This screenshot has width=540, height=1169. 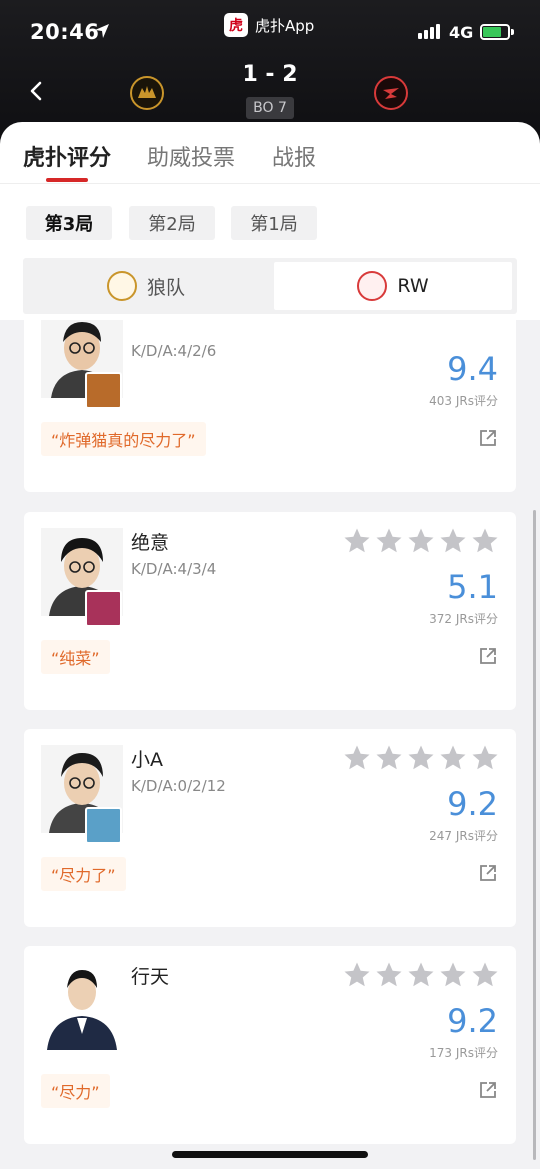 I want to click on game-selector: 第3局 第2局 第1局 狼队 RW, so click(x=270, y=252).